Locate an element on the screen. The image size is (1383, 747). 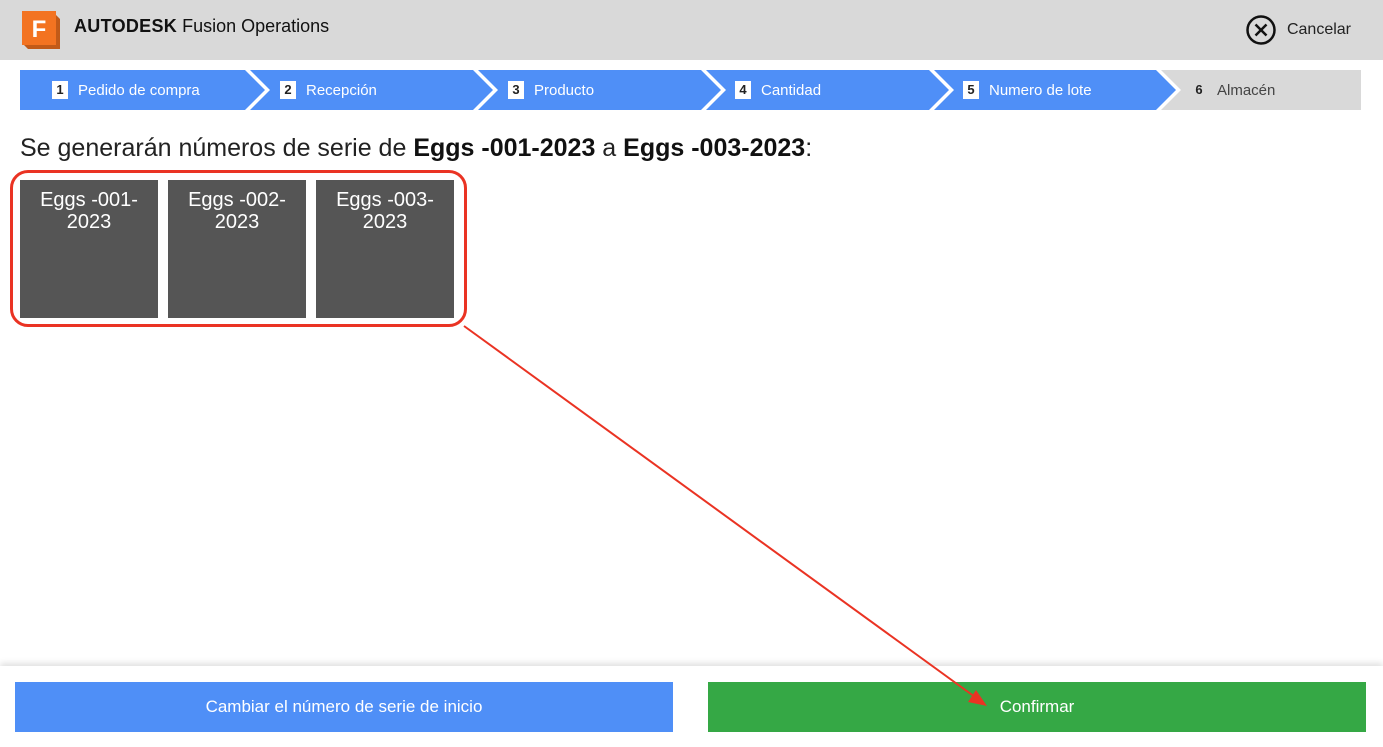
serial-from: Eggs -001-2023 is located at coordinates (504, 148).